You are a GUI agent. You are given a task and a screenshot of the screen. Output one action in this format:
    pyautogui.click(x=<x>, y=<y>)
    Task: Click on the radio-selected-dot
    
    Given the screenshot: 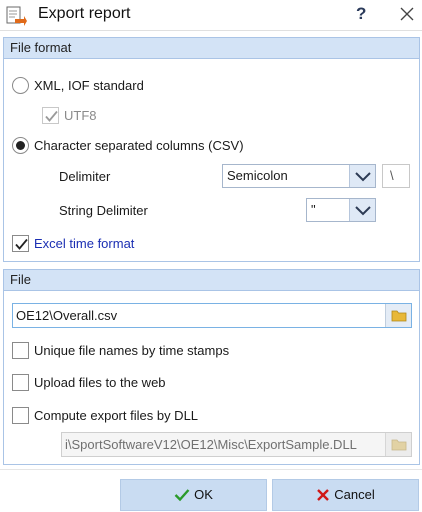 What is the action you would take?
    pyautogui.click(x=20, y=145)
    